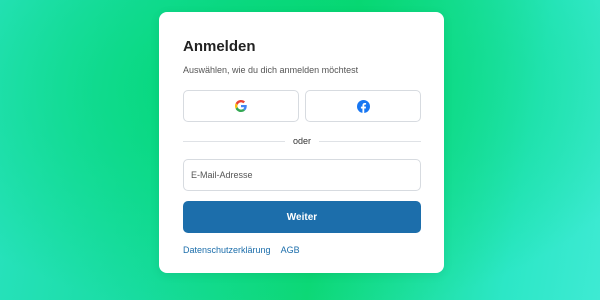 This screenshot has height=300, width=600. Describe the element at coordinates (302, 250) in the screenshot. I see `footer-links: Datenschutzerklärung AGB` at that location.